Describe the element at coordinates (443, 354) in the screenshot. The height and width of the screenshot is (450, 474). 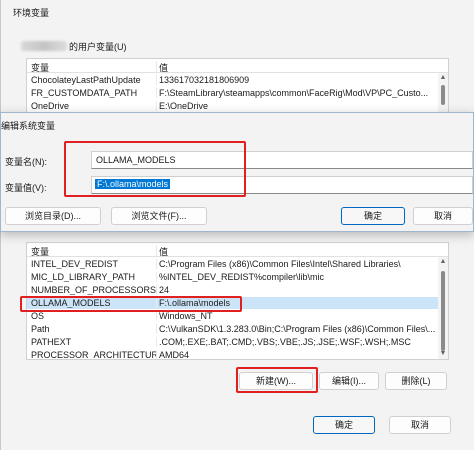
I see `scroll-down-icon: ▼` at that location.